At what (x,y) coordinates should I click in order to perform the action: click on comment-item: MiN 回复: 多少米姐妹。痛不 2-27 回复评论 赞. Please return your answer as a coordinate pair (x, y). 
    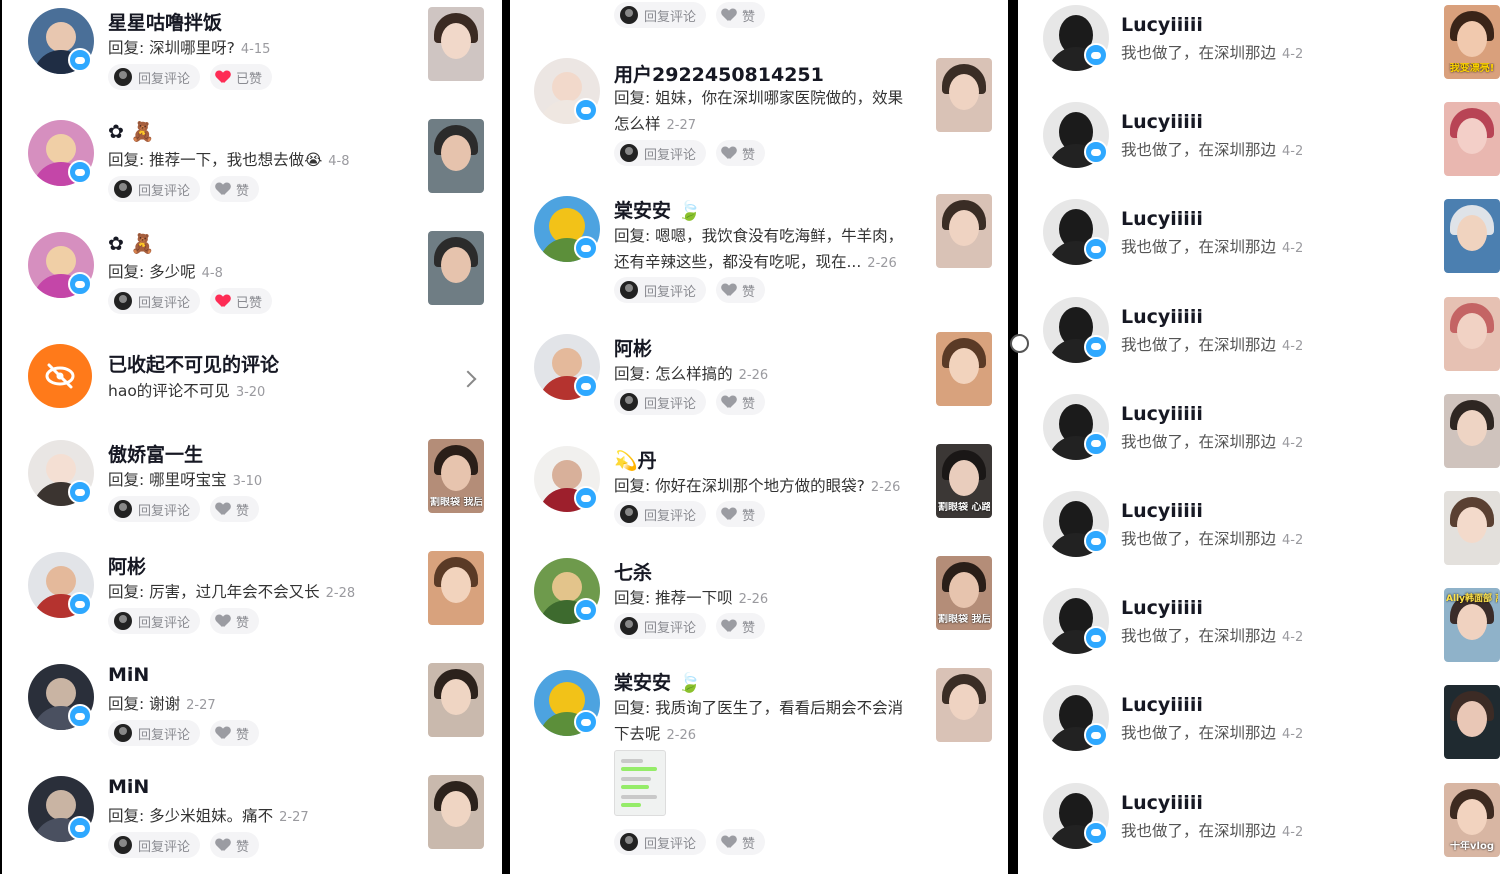
    Looking at the image, I should click on (252, 821).